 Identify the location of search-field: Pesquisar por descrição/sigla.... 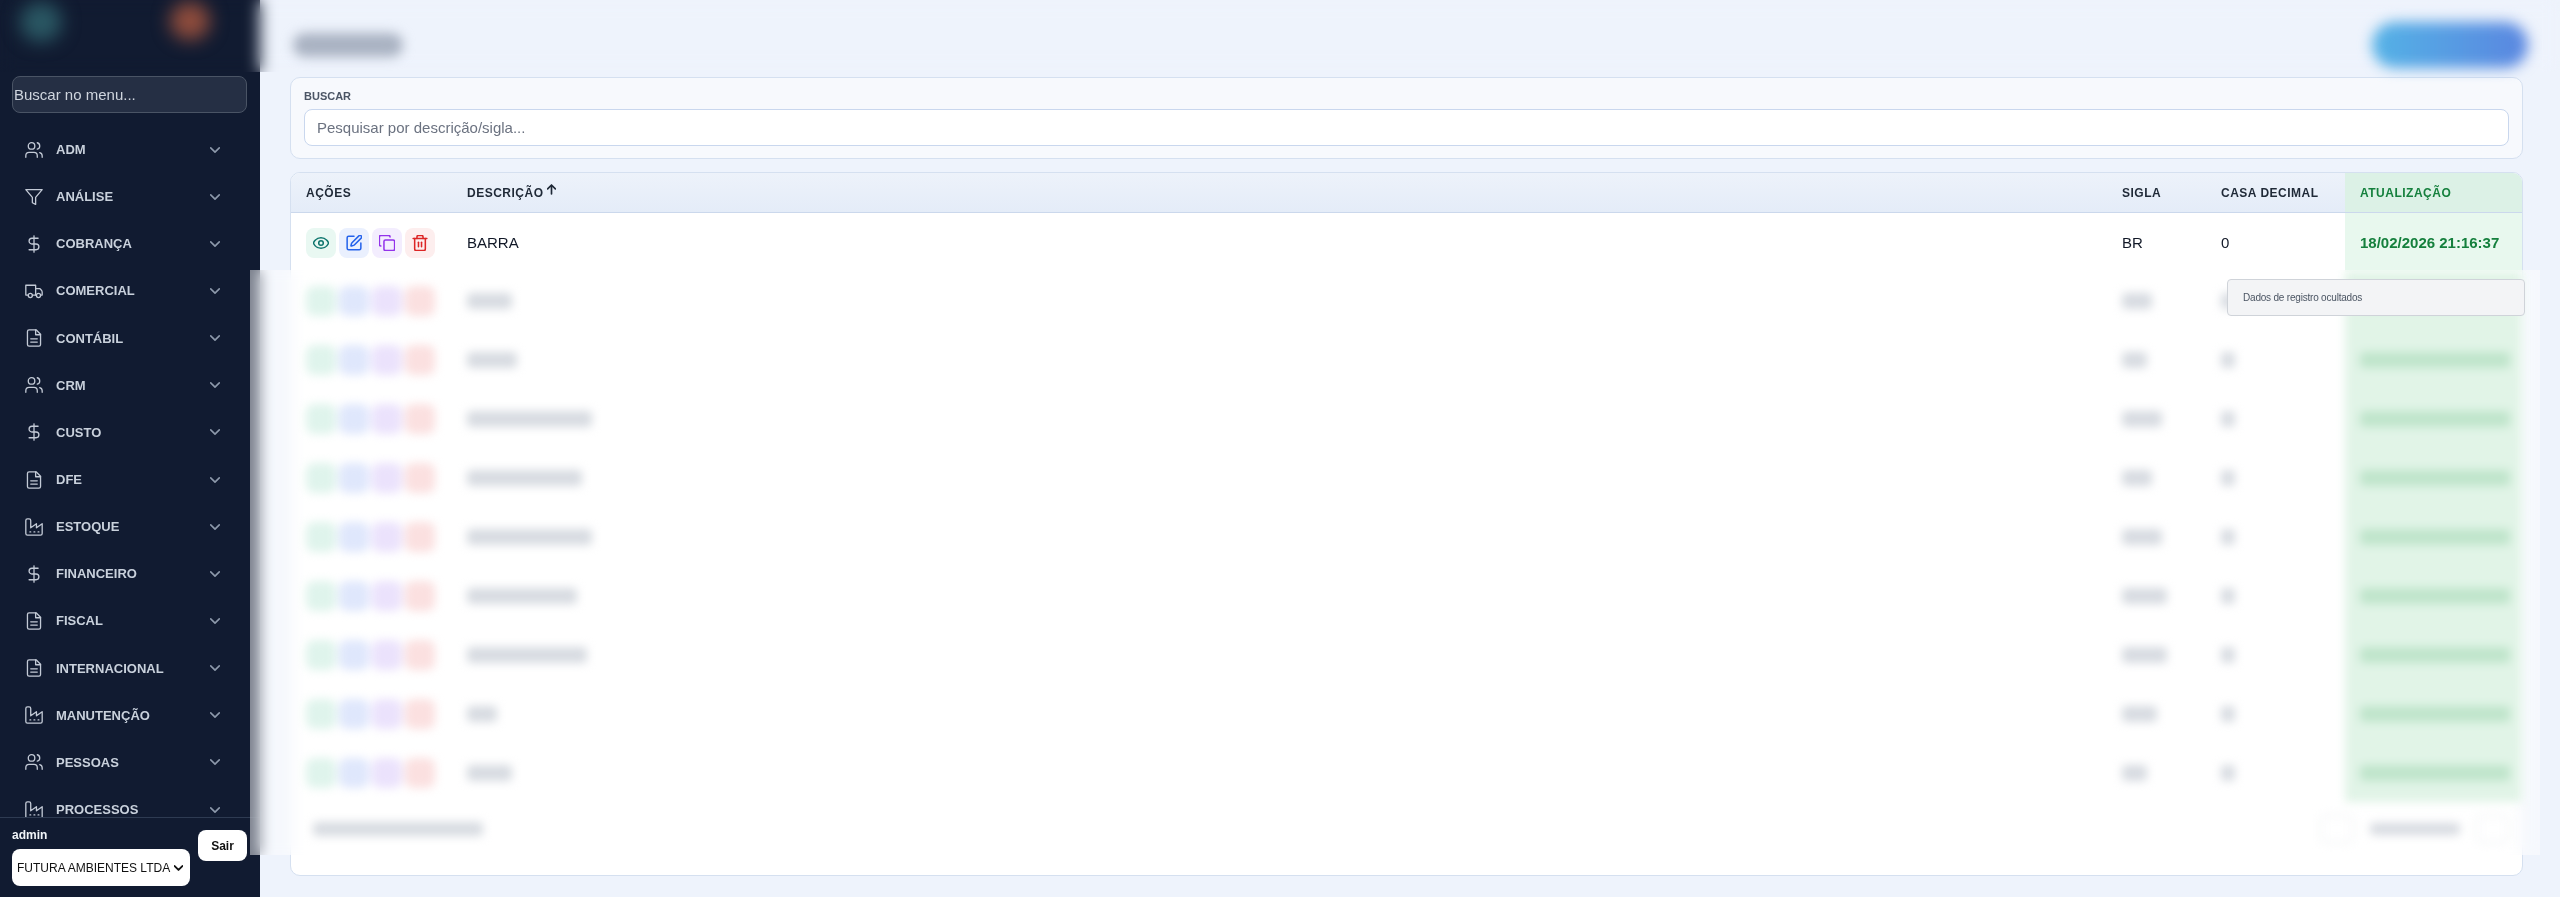
(1406, 127).